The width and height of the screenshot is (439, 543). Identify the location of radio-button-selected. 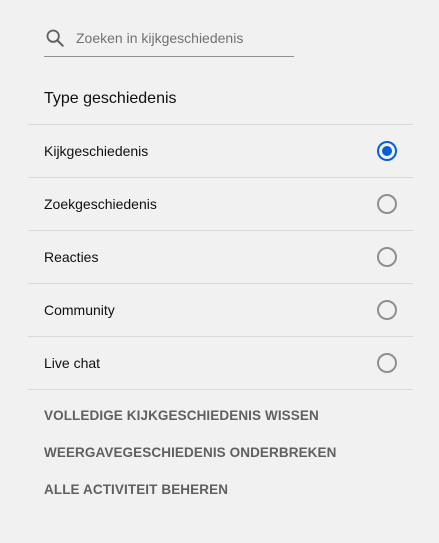
(387, 151).